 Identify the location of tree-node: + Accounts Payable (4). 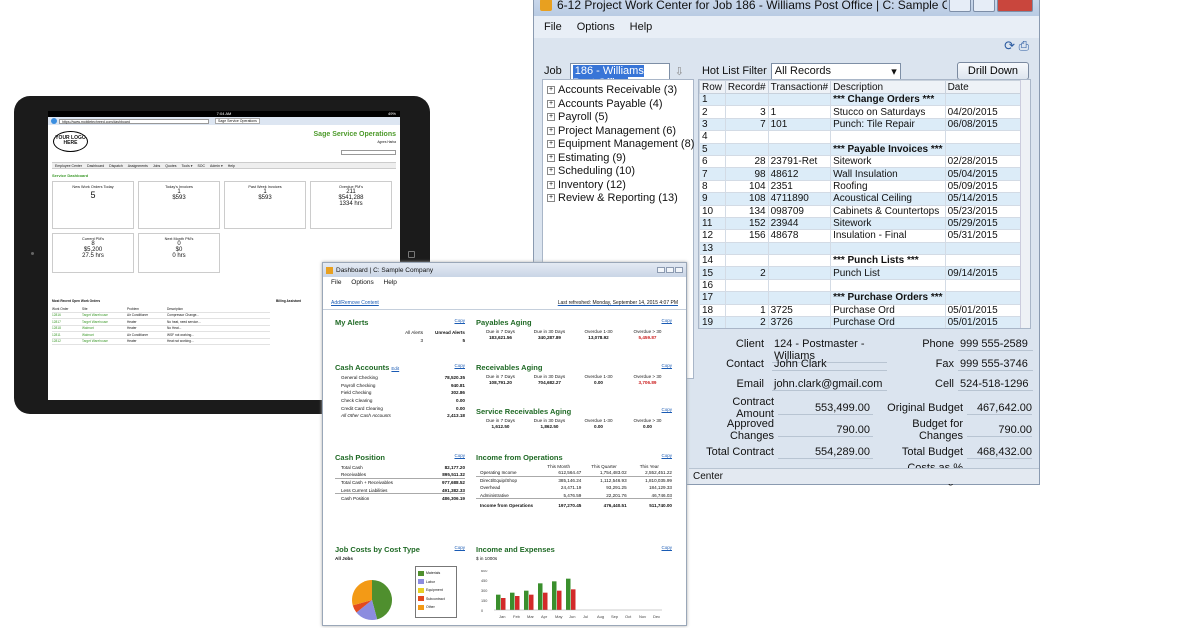
(618, 105).